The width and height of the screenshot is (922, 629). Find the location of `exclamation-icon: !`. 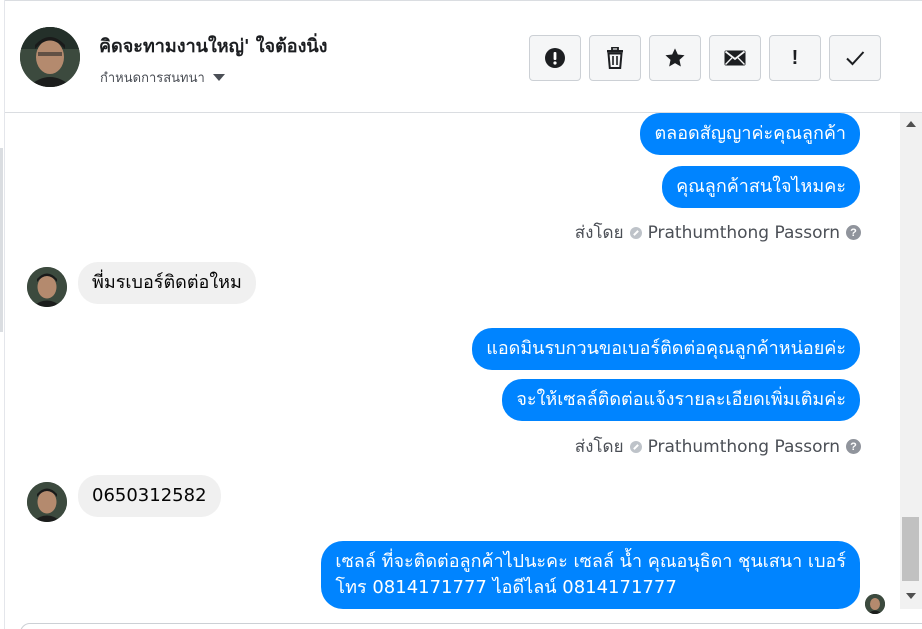

exclamation-icon: ! is located at coordinates (795, 57).